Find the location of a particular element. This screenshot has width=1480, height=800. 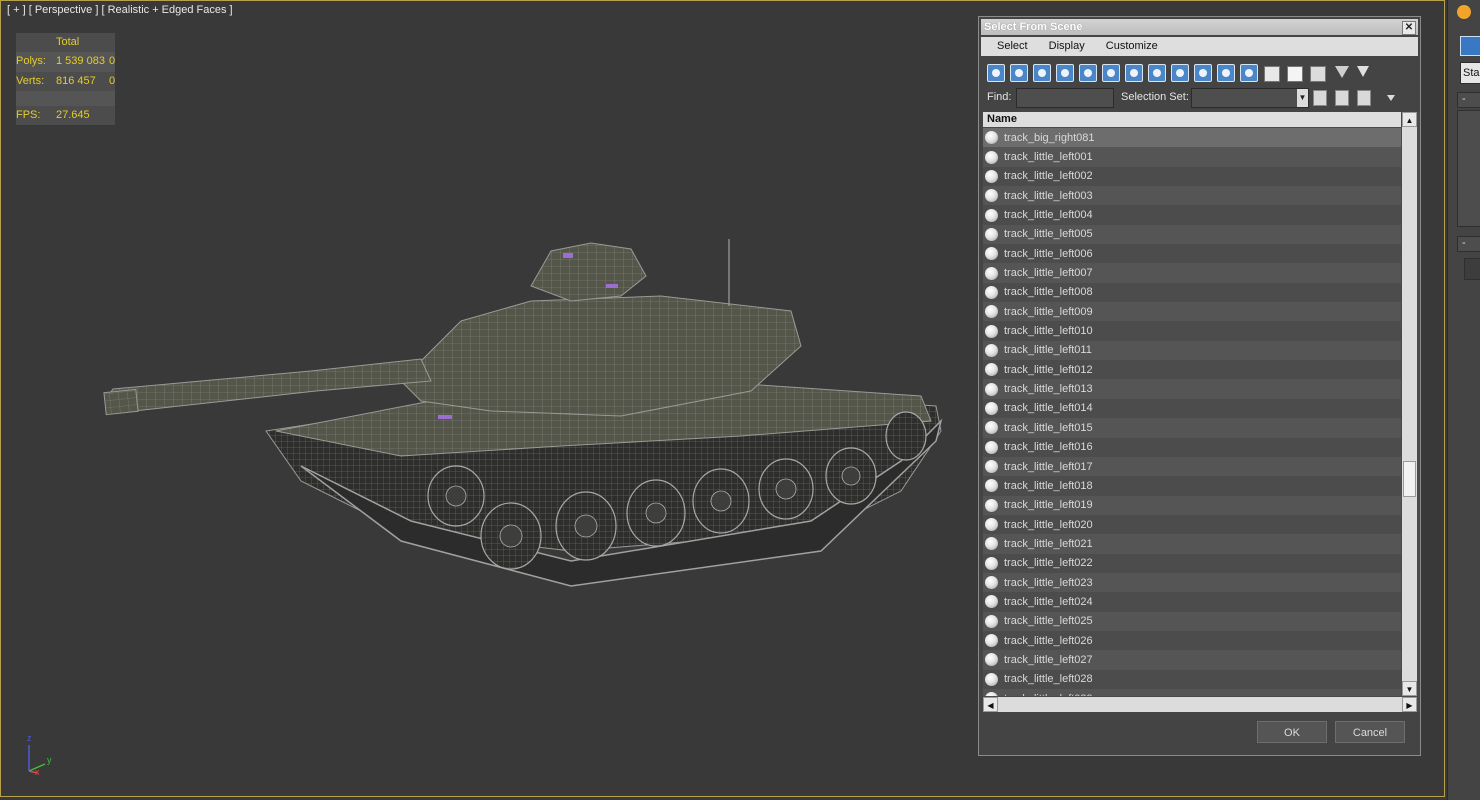

ok-button: OK is located at coordinates (1292, 732).